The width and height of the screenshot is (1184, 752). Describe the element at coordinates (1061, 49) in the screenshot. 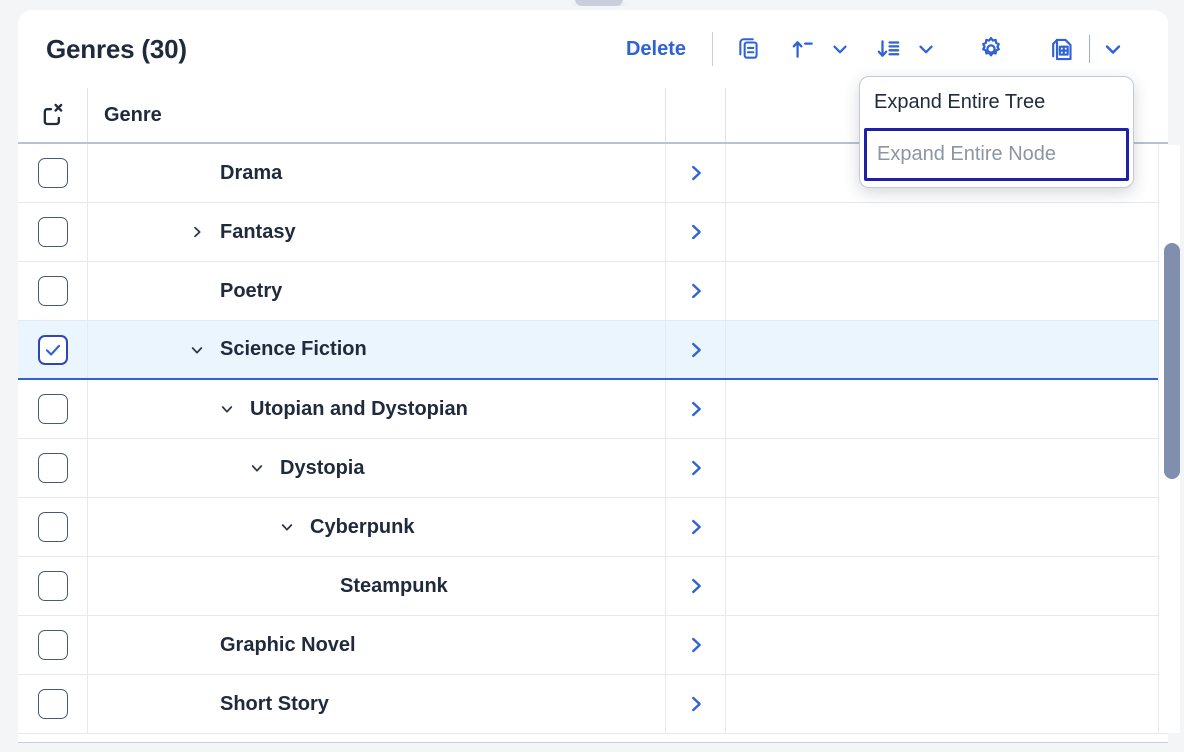

I see `export-table-icon` at that location.